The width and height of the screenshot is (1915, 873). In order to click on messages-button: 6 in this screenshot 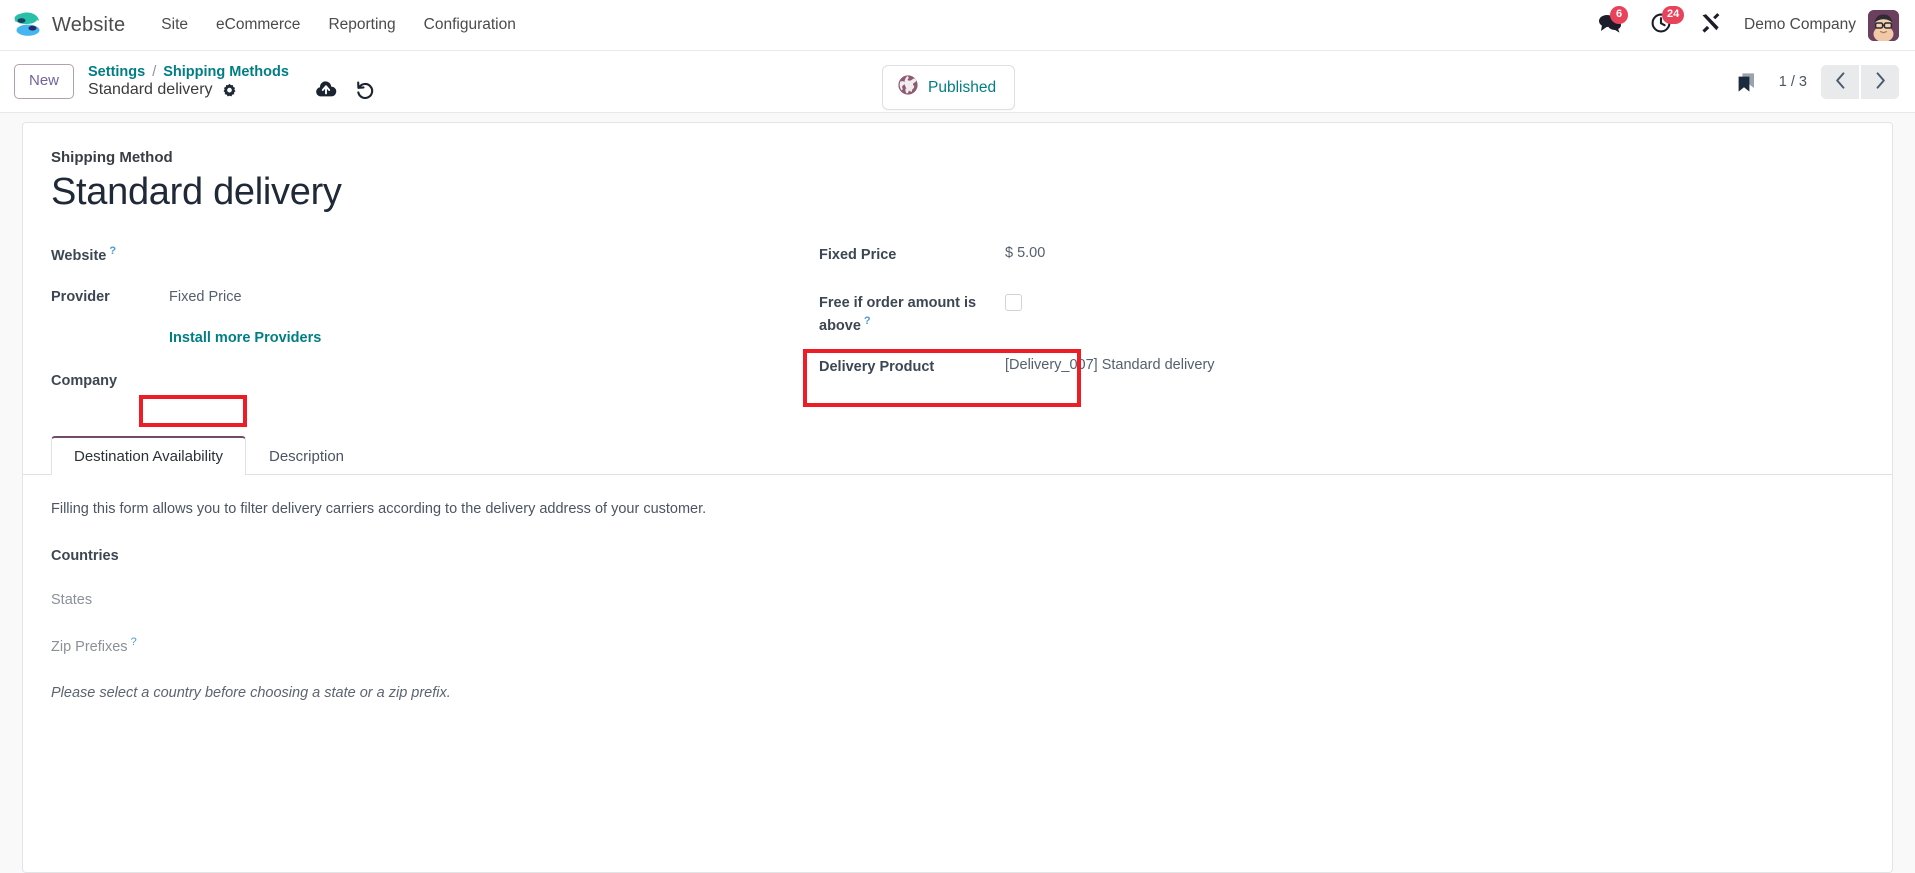, I will do `click(1610, 24)`.